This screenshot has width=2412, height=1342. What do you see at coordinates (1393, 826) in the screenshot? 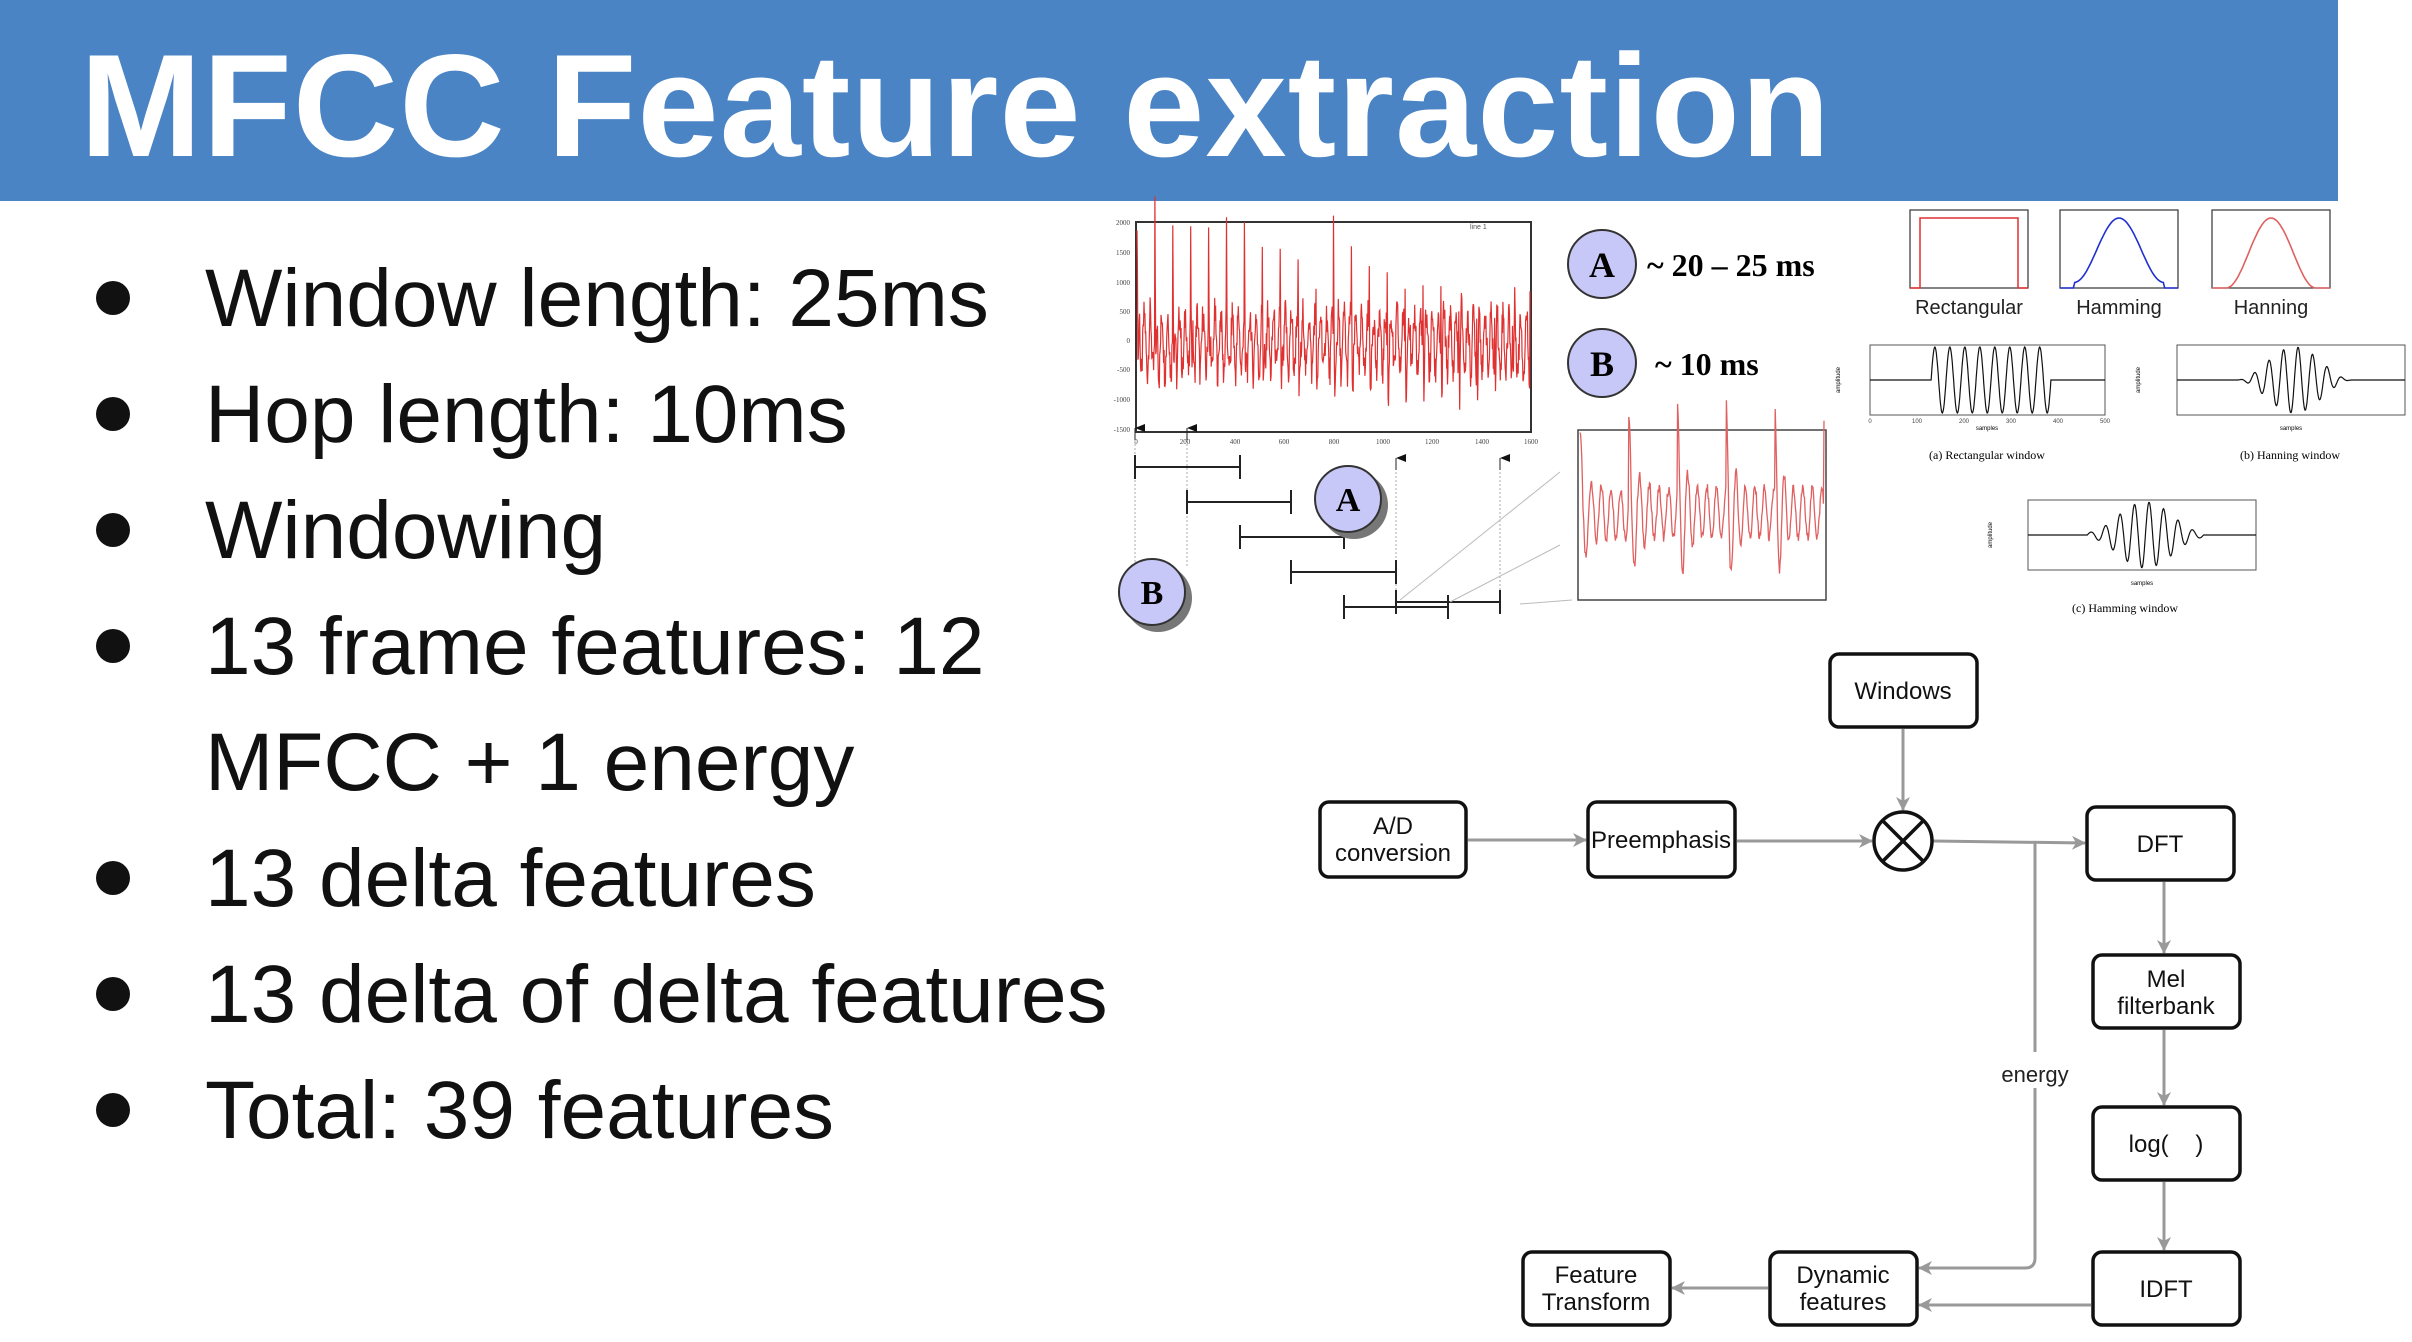
I see `svg-text: A/D` at bounding box center [1393, 826].